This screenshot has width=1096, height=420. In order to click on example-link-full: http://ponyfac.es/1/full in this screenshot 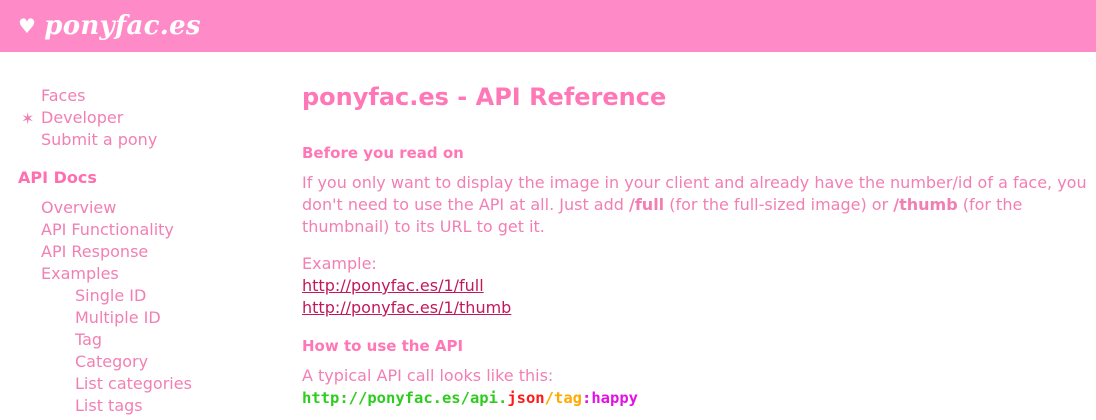, I will do `click(393, 286)`.